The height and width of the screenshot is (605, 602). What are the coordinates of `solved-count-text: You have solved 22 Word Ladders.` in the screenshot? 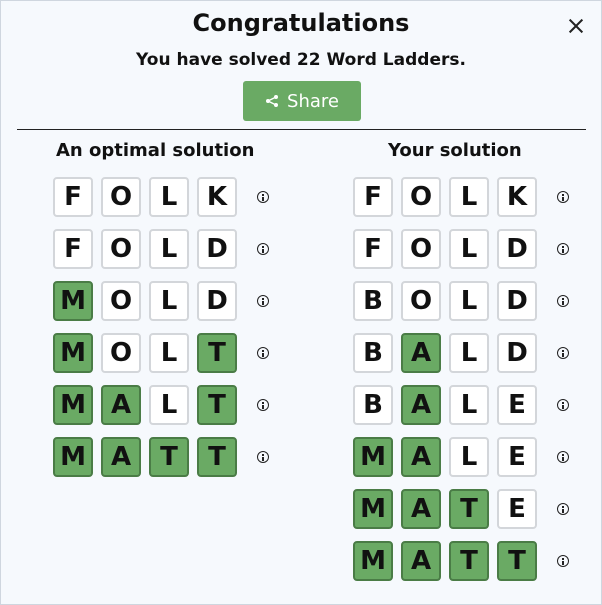 It's located at (301, 60).